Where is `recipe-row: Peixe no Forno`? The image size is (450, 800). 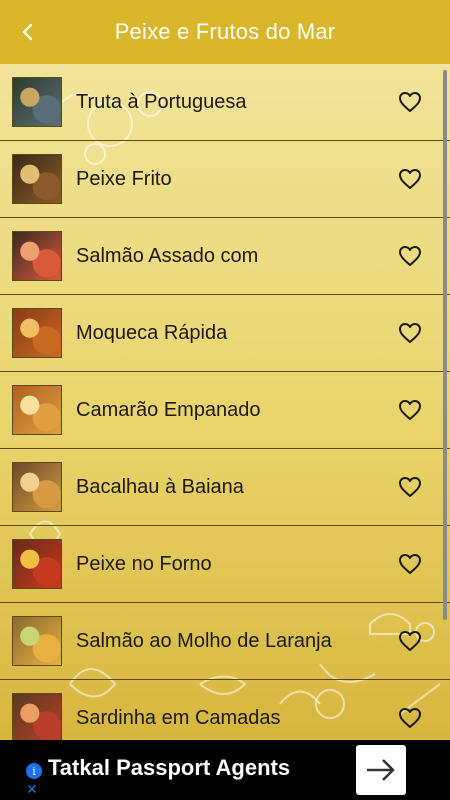
recipe-row: Peixe no Forno is located at coordinates (225, 564).